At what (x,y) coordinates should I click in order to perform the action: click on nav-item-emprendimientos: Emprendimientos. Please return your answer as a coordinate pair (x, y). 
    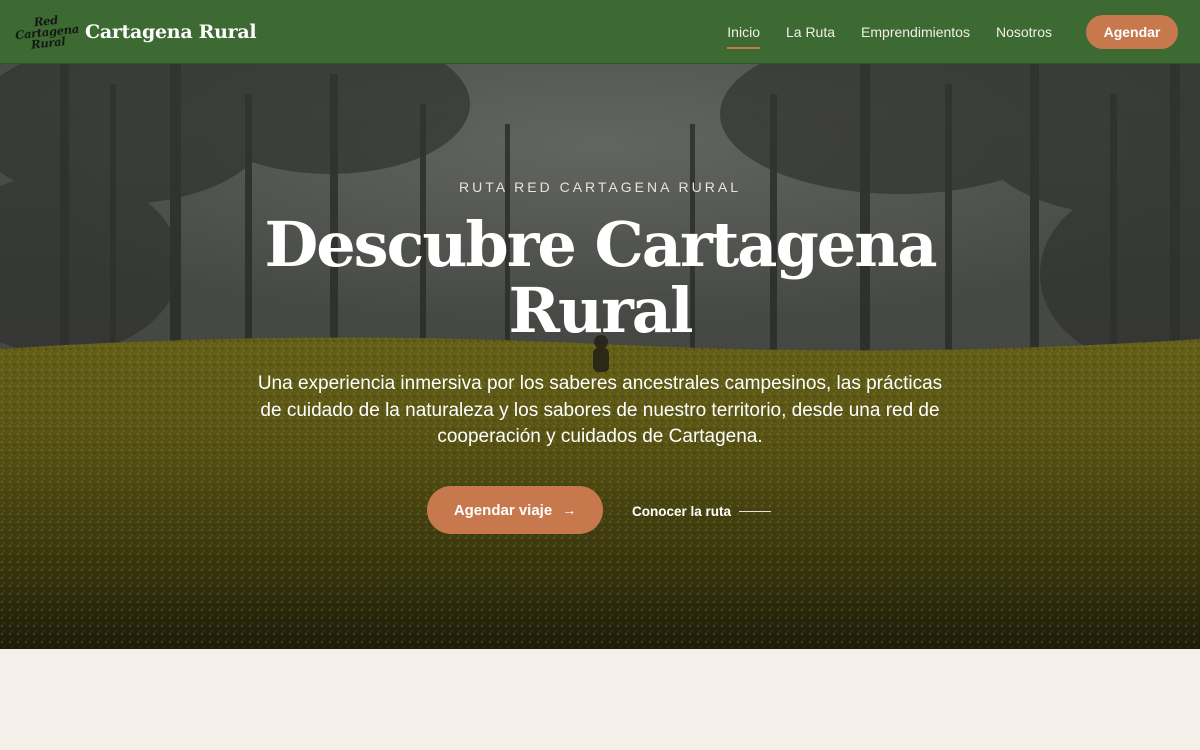
    Looking at the image, I should click on (915, 32).